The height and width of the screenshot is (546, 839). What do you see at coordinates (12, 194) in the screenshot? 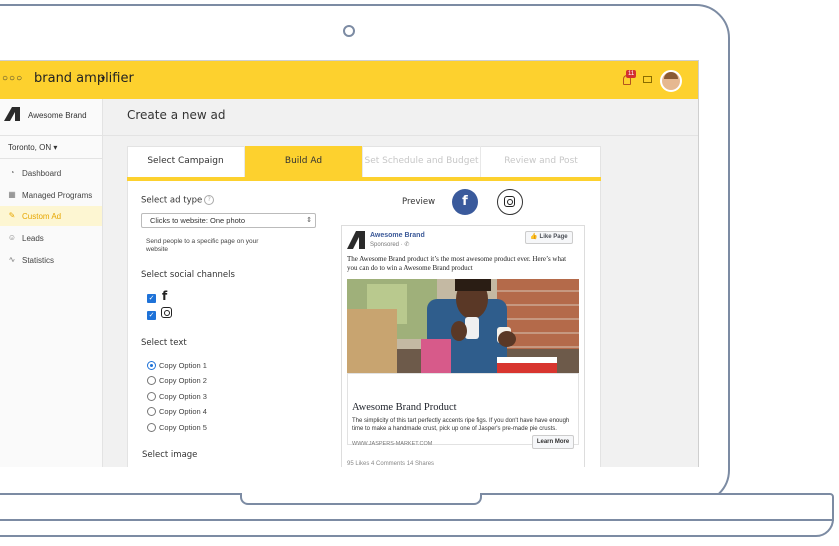
I see `grid-icon: ▦` at bounding box center [12, 194].